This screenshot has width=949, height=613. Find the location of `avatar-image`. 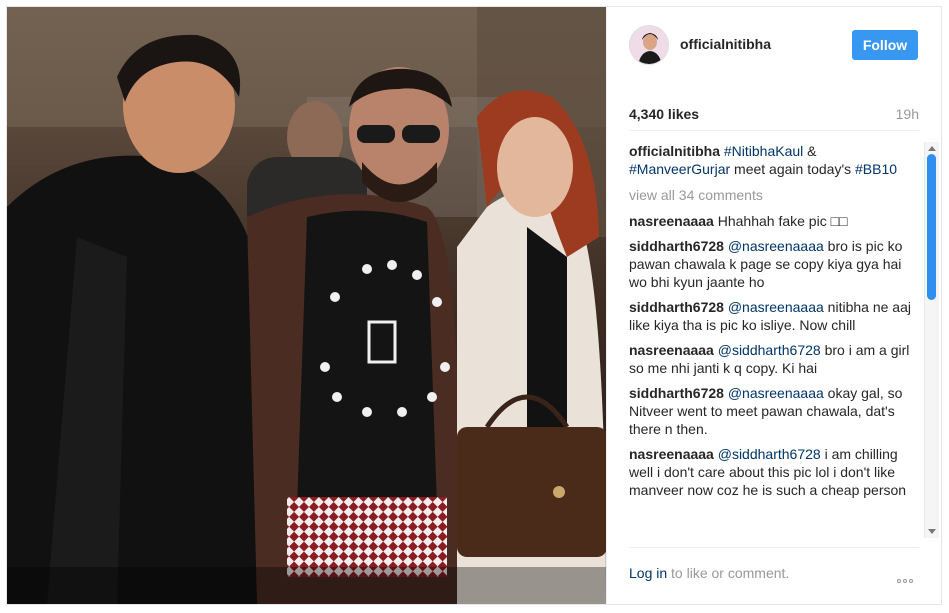

avatar-image is located at coordinates (649, 45).